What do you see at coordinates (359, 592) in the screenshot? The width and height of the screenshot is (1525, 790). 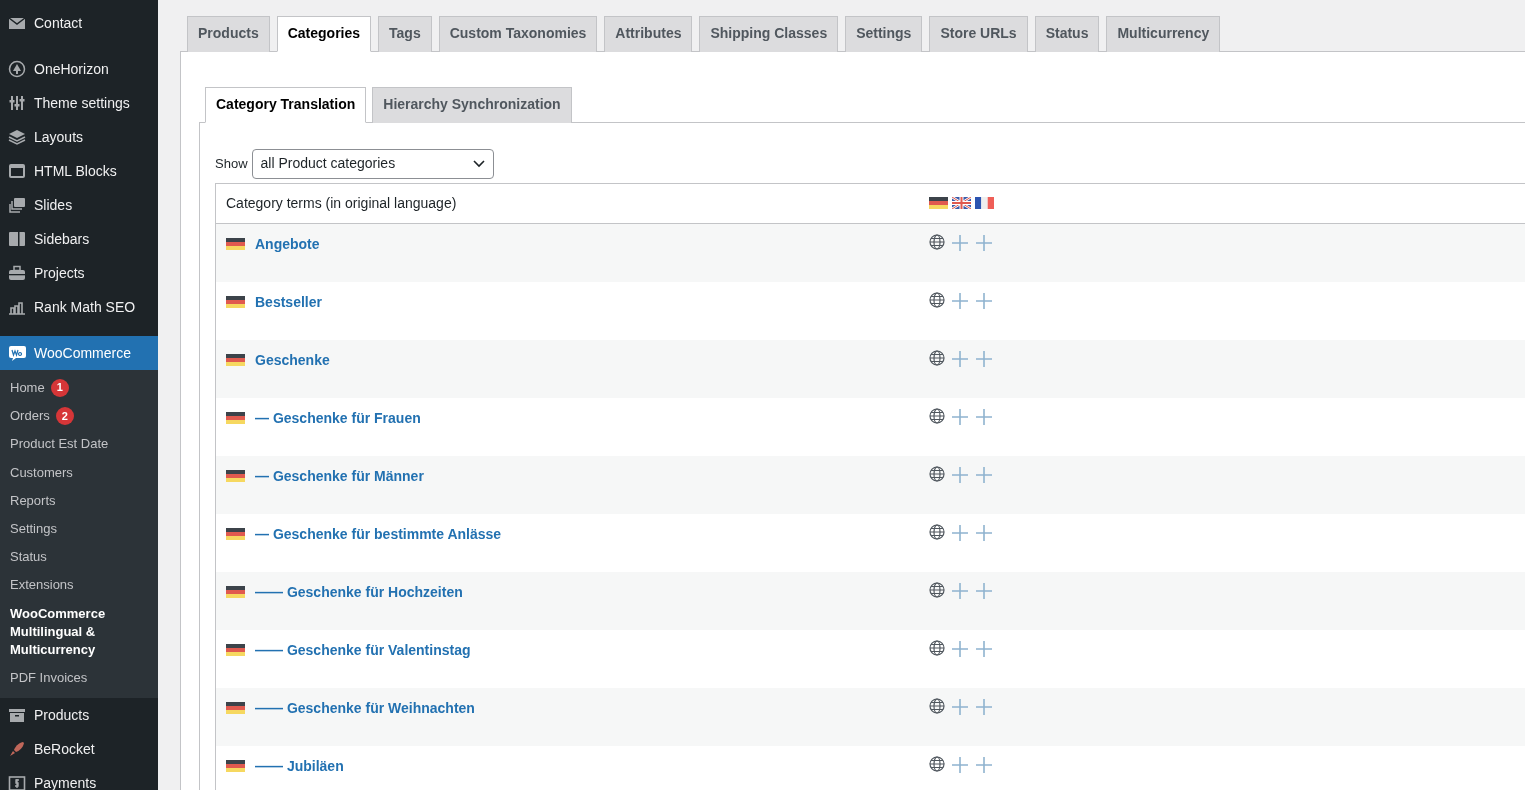 I see `category-link: —— Geschenke für Hochzeiten` at bounding box center [359, 592].